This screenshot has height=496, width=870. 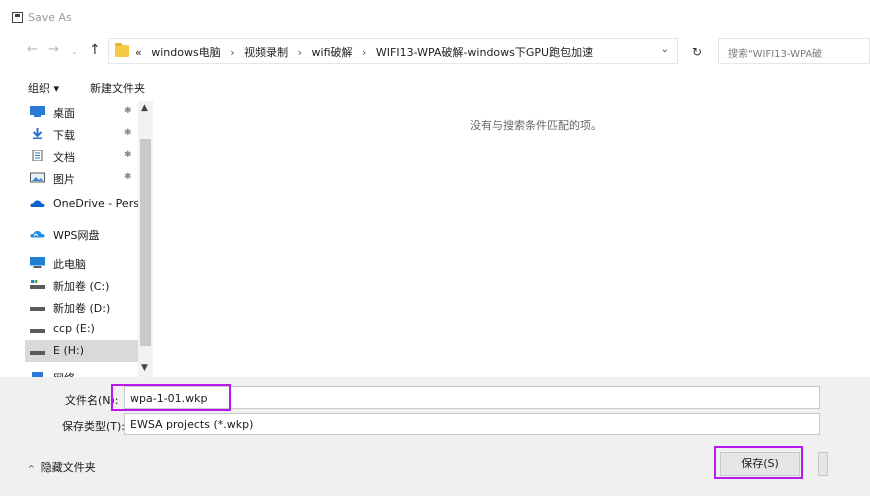 What do you see at coordinates (68, 467) in the screenshot?
I see `hide-folders-label: 隐藏文件夹` at bounding box center [68, 467].